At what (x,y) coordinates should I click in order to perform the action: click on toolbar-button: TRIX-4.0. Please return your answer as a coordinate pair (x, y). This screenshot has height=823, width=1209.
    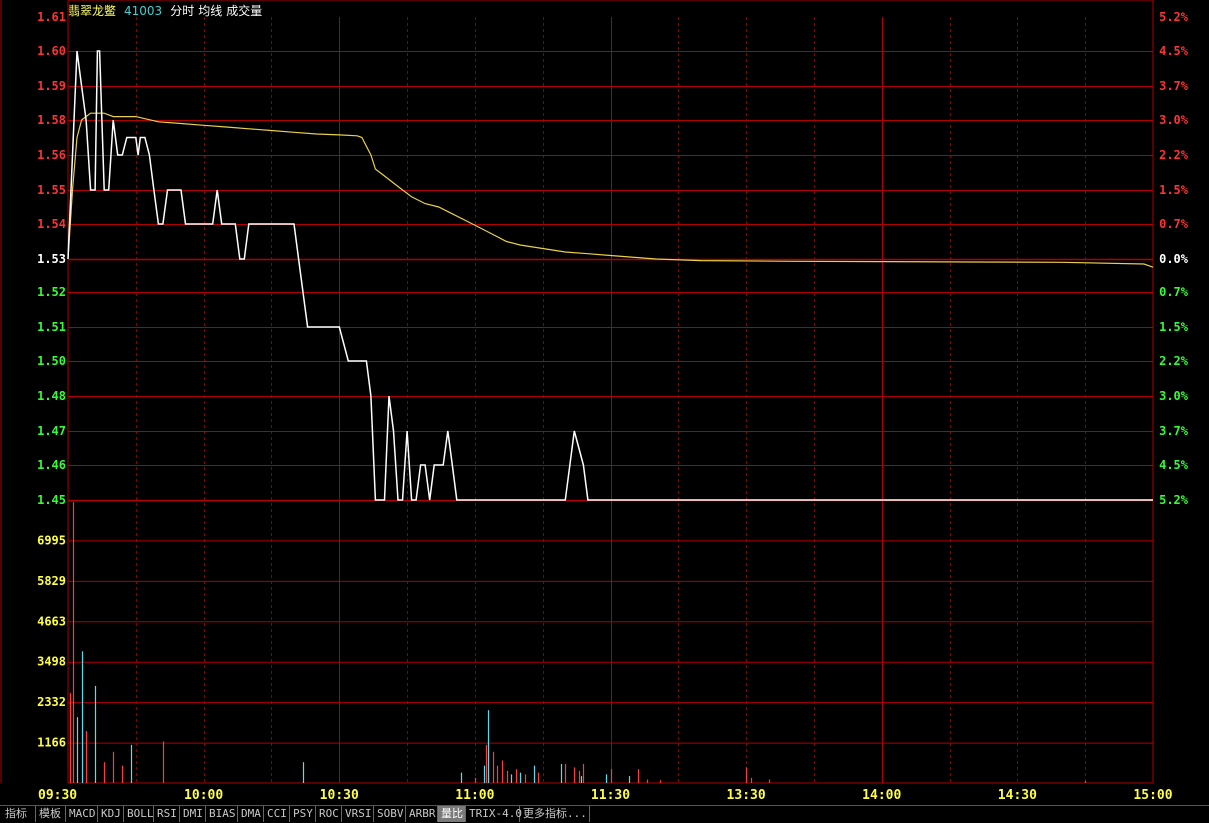
    Looking at the image, I should click on (494, 814).